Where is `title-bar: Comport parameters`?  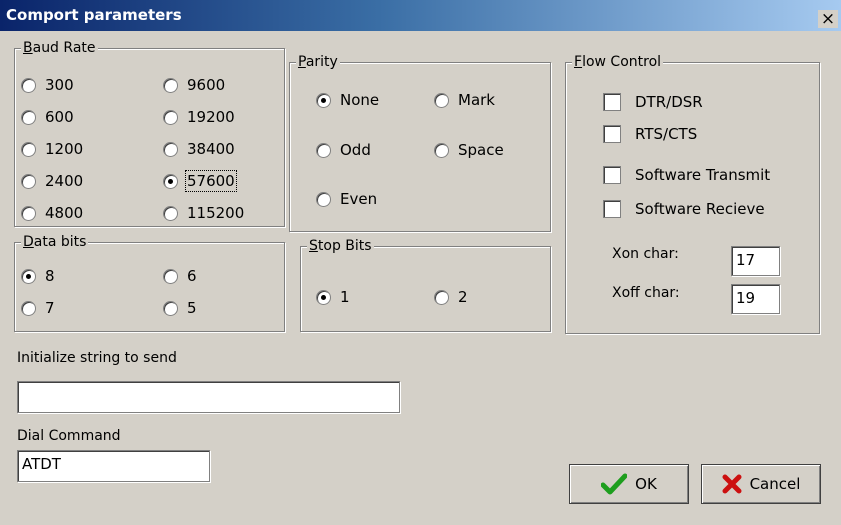
title-bar: Comport parameters is located at coordinates (420, 15).